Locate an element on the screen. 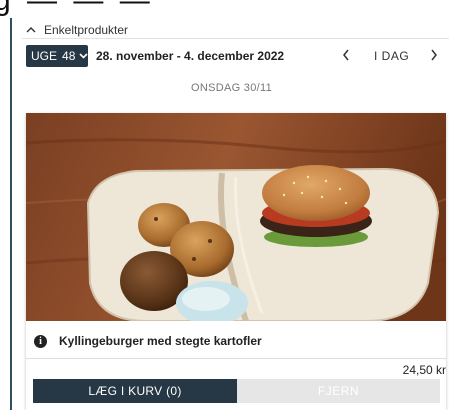  week-prefix: UGE is located at coordinates (44, 56).